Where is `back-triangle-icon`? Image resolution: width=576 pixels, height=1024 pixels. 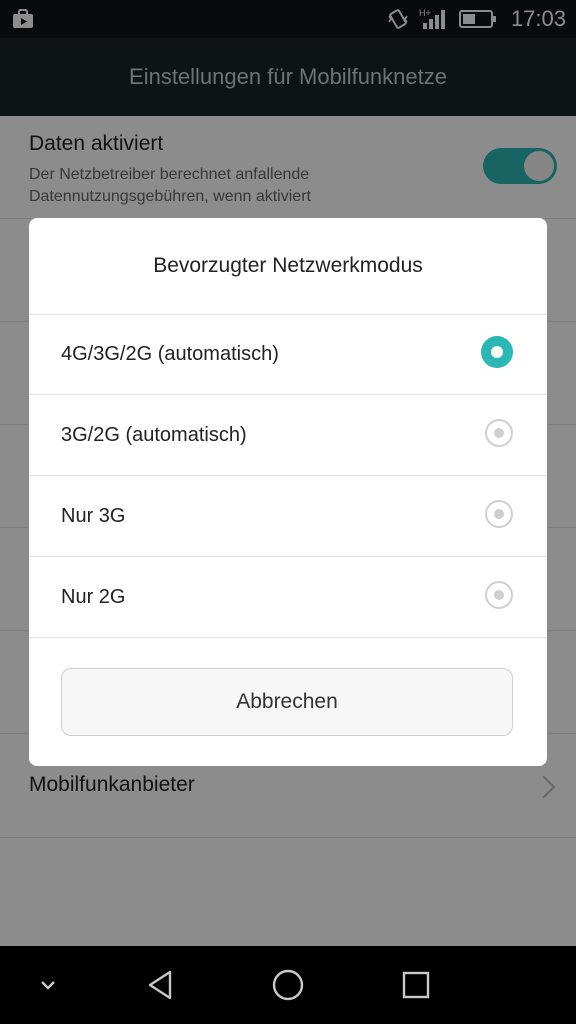
back-triangle-icon is located at coordinates (160, 985).